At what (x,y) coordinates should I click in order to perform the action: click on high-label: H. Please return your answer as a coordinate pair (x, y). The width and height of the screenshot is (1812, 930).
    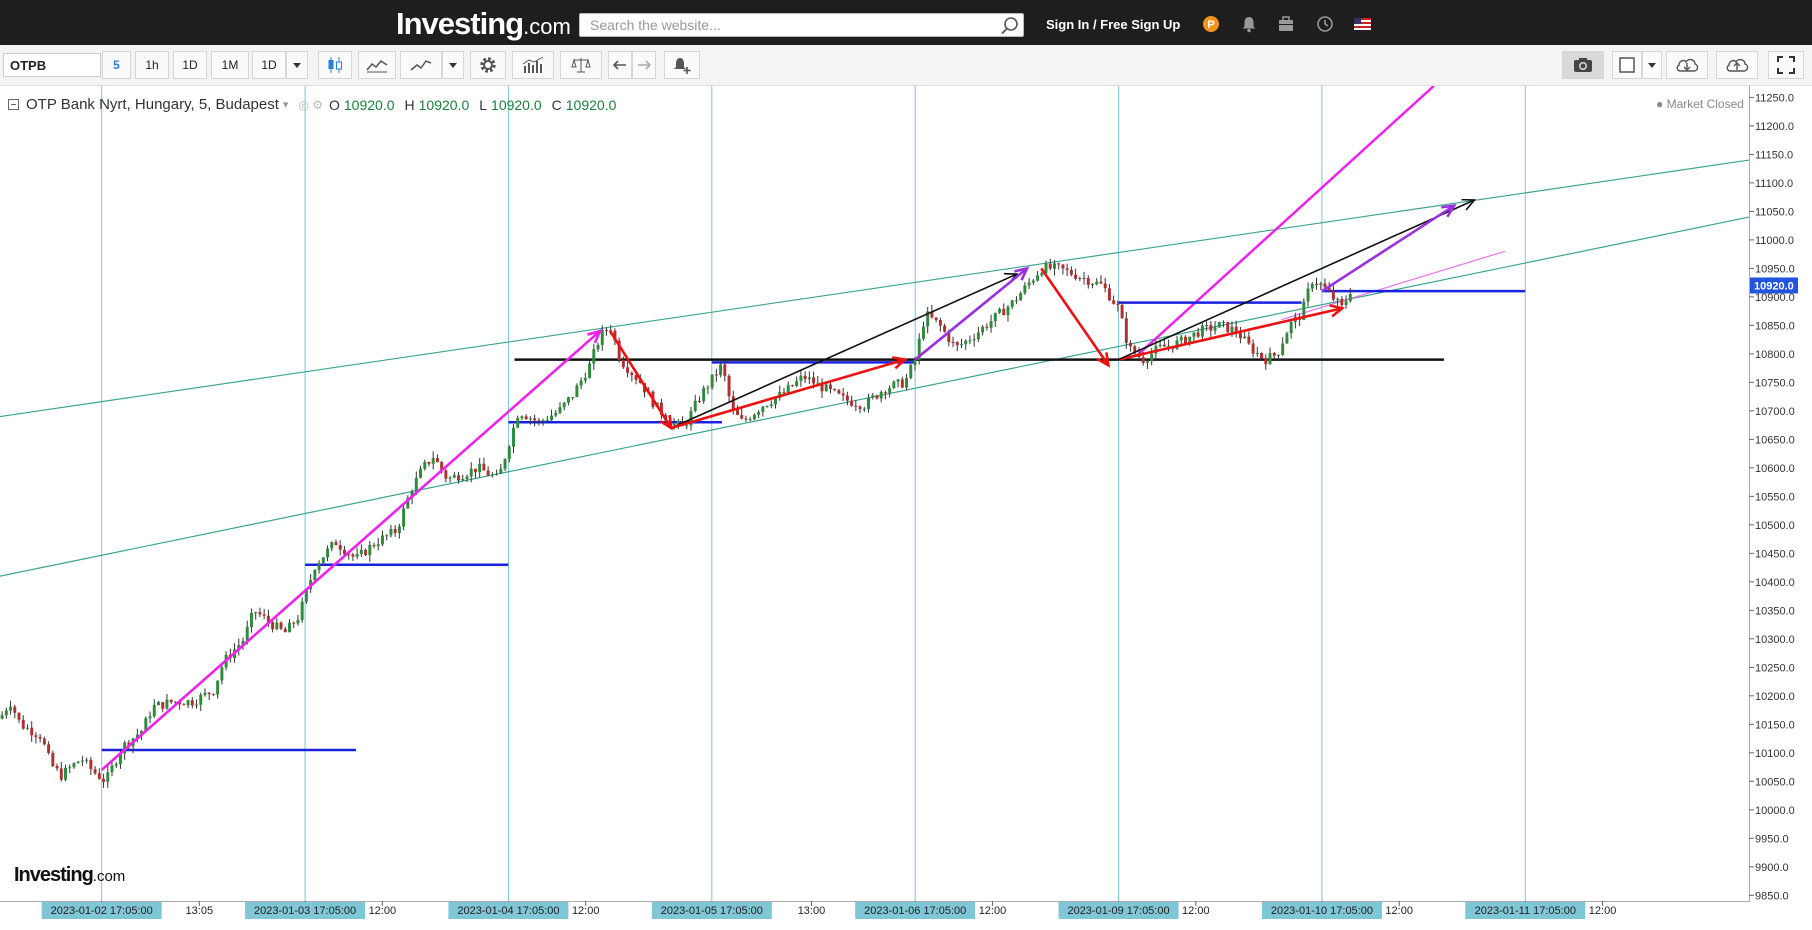
    Looking at the image, I should click on (409, 104).